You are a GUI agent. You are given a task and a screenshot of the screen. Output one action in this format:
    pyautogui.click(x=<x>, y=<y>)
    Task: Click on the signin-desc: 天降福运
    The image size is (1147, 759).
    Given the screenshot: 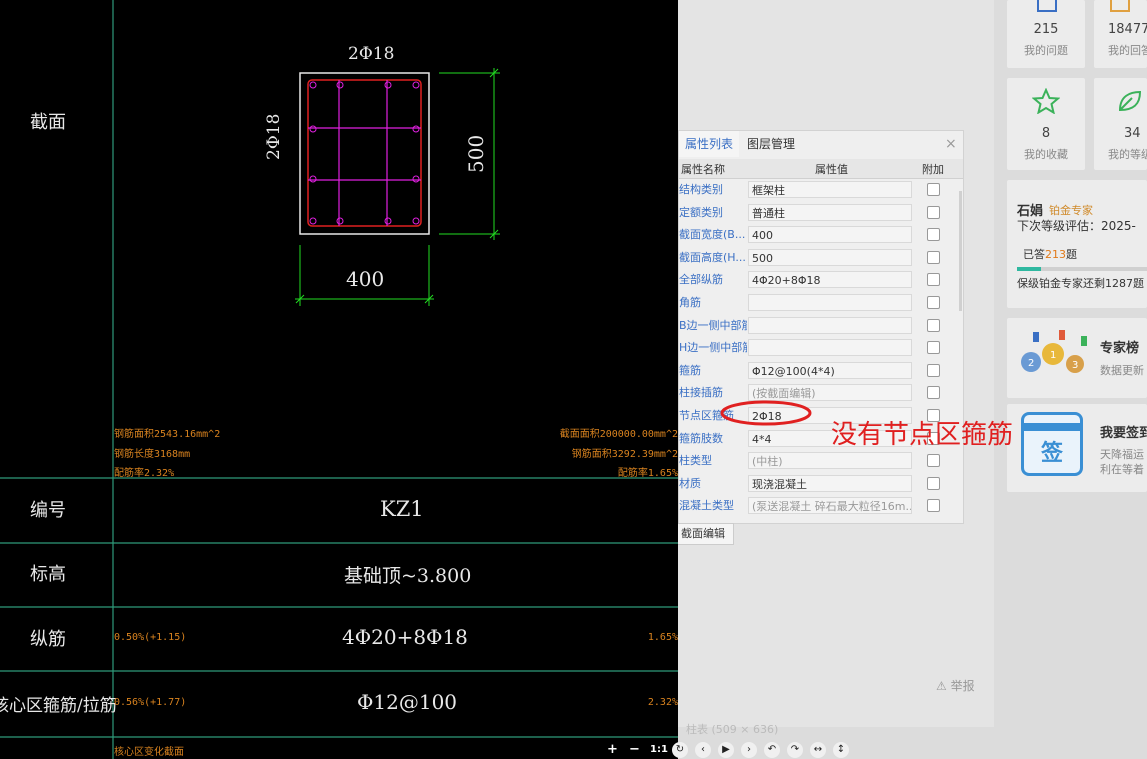 What is the action you would take?
    pyautogui.click(x=1122, y=454)
    